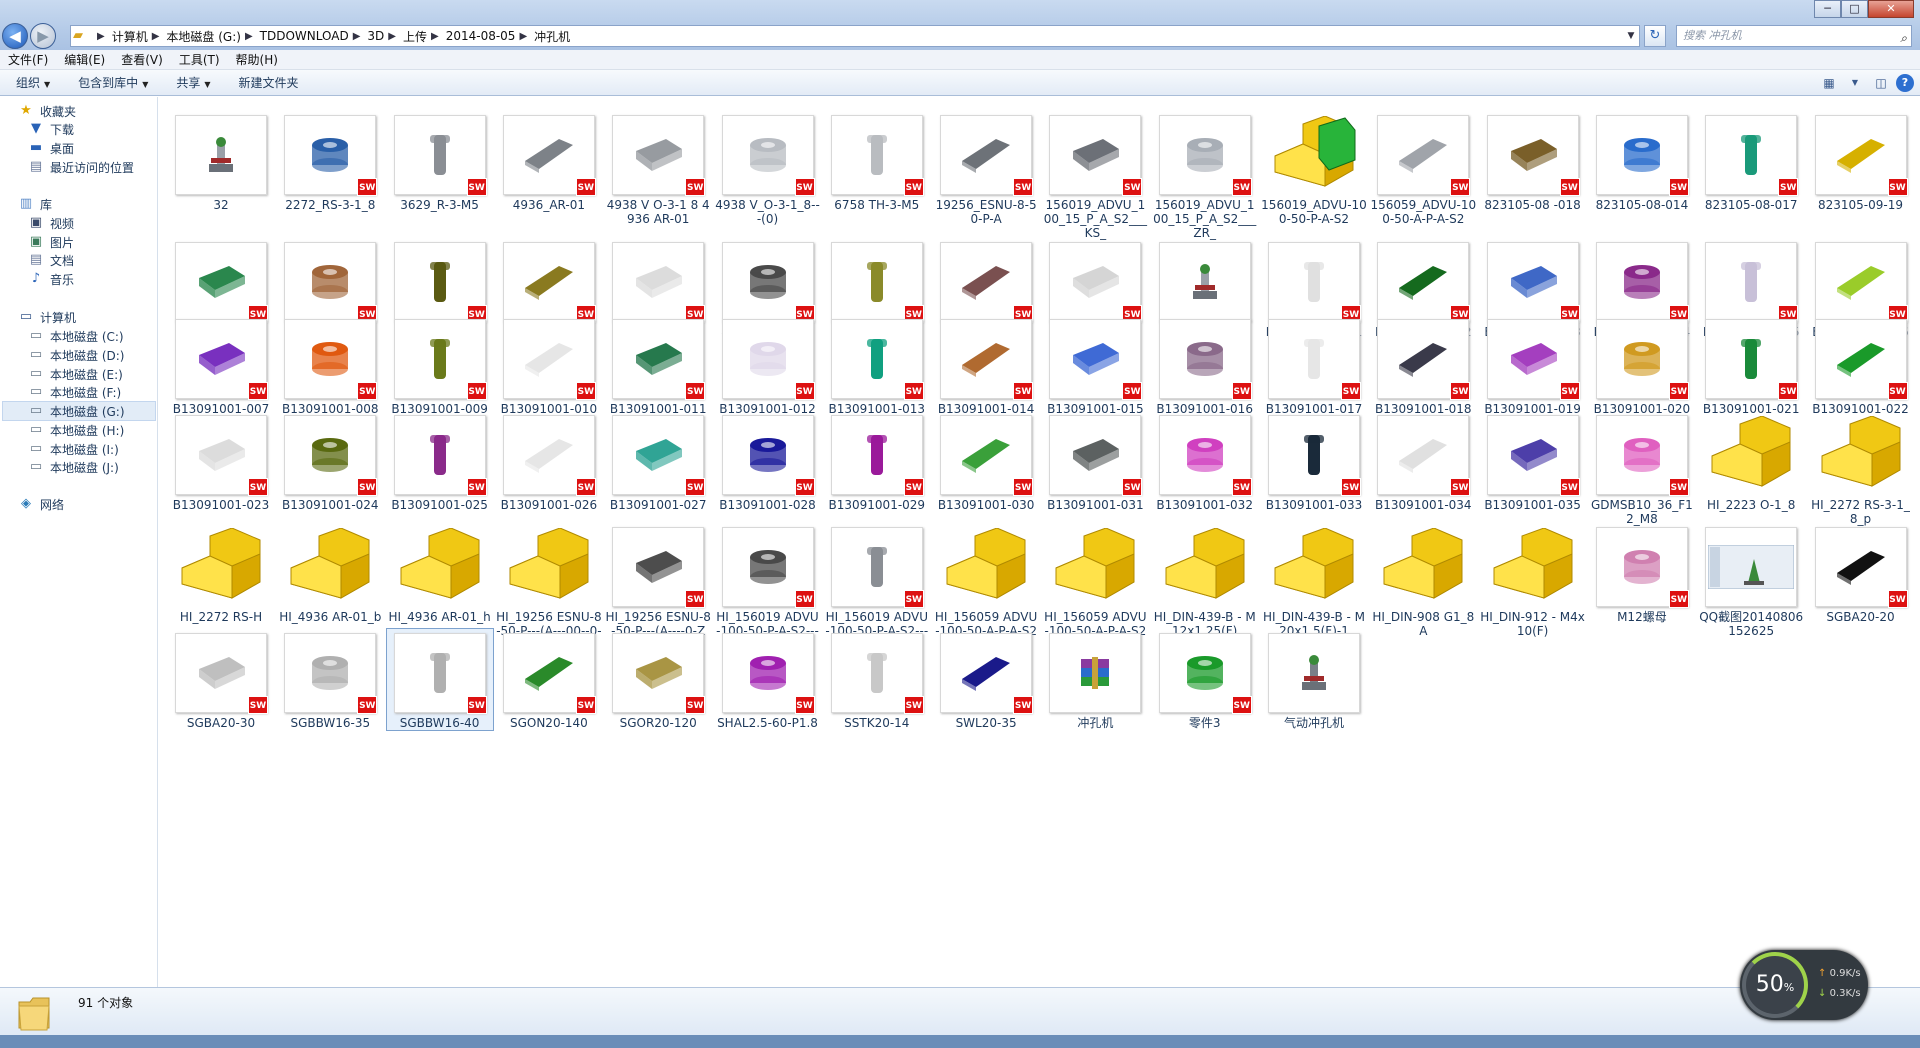  What do you see at coordinates (191, 82) in the screenshot?
I see `share-button: 共享 ▼` at bounding box center [191, 82].